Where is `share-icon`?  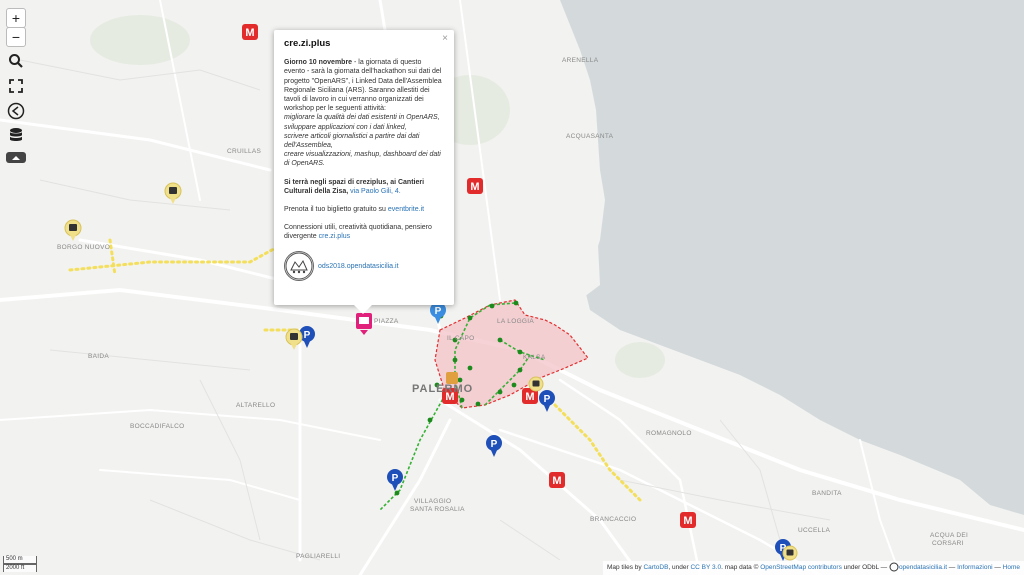
share-icon is located at coordinates (16, 111).